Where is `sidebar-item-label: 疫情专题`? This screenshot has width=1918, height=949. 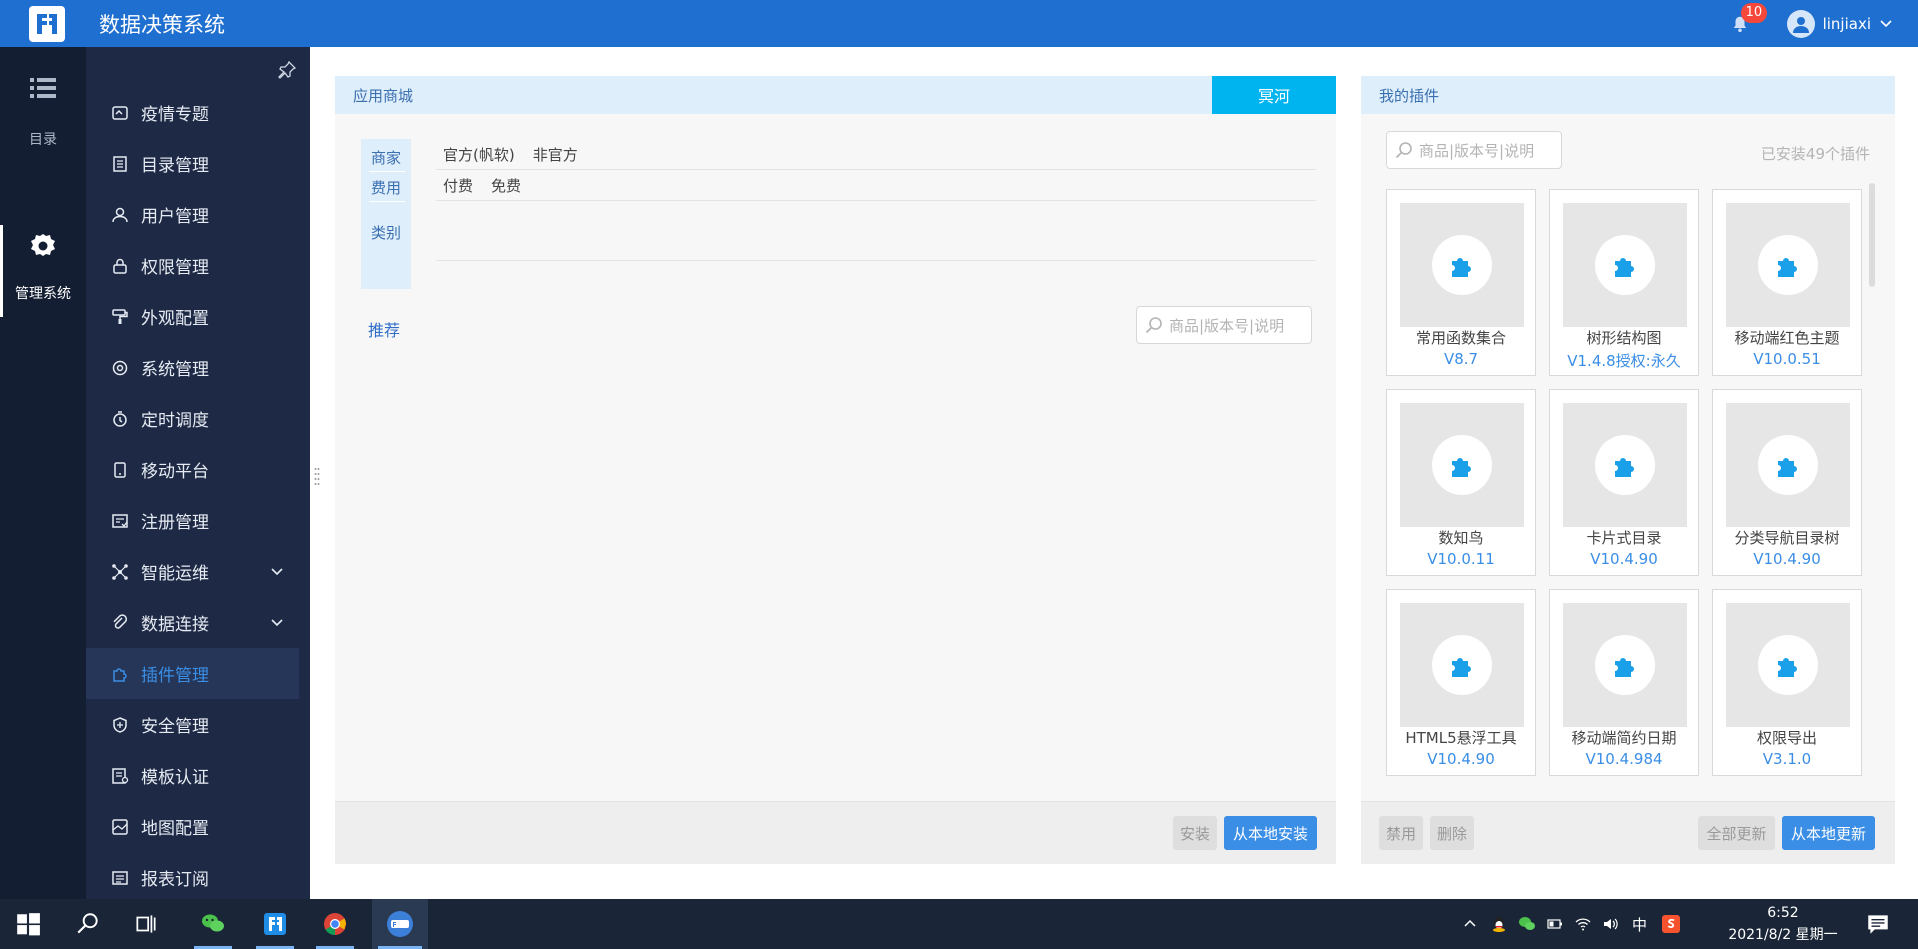
sidebar-item-label: 疫情专题 is located at coordinates (175, 115).